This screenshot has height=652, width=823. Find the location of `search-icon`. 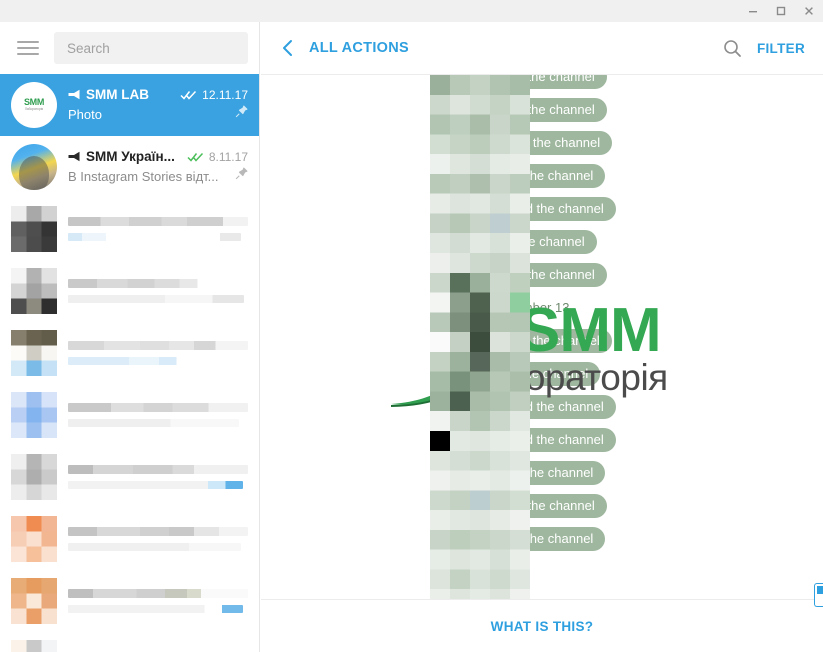

search-icon is located at coordinates (733, 48).